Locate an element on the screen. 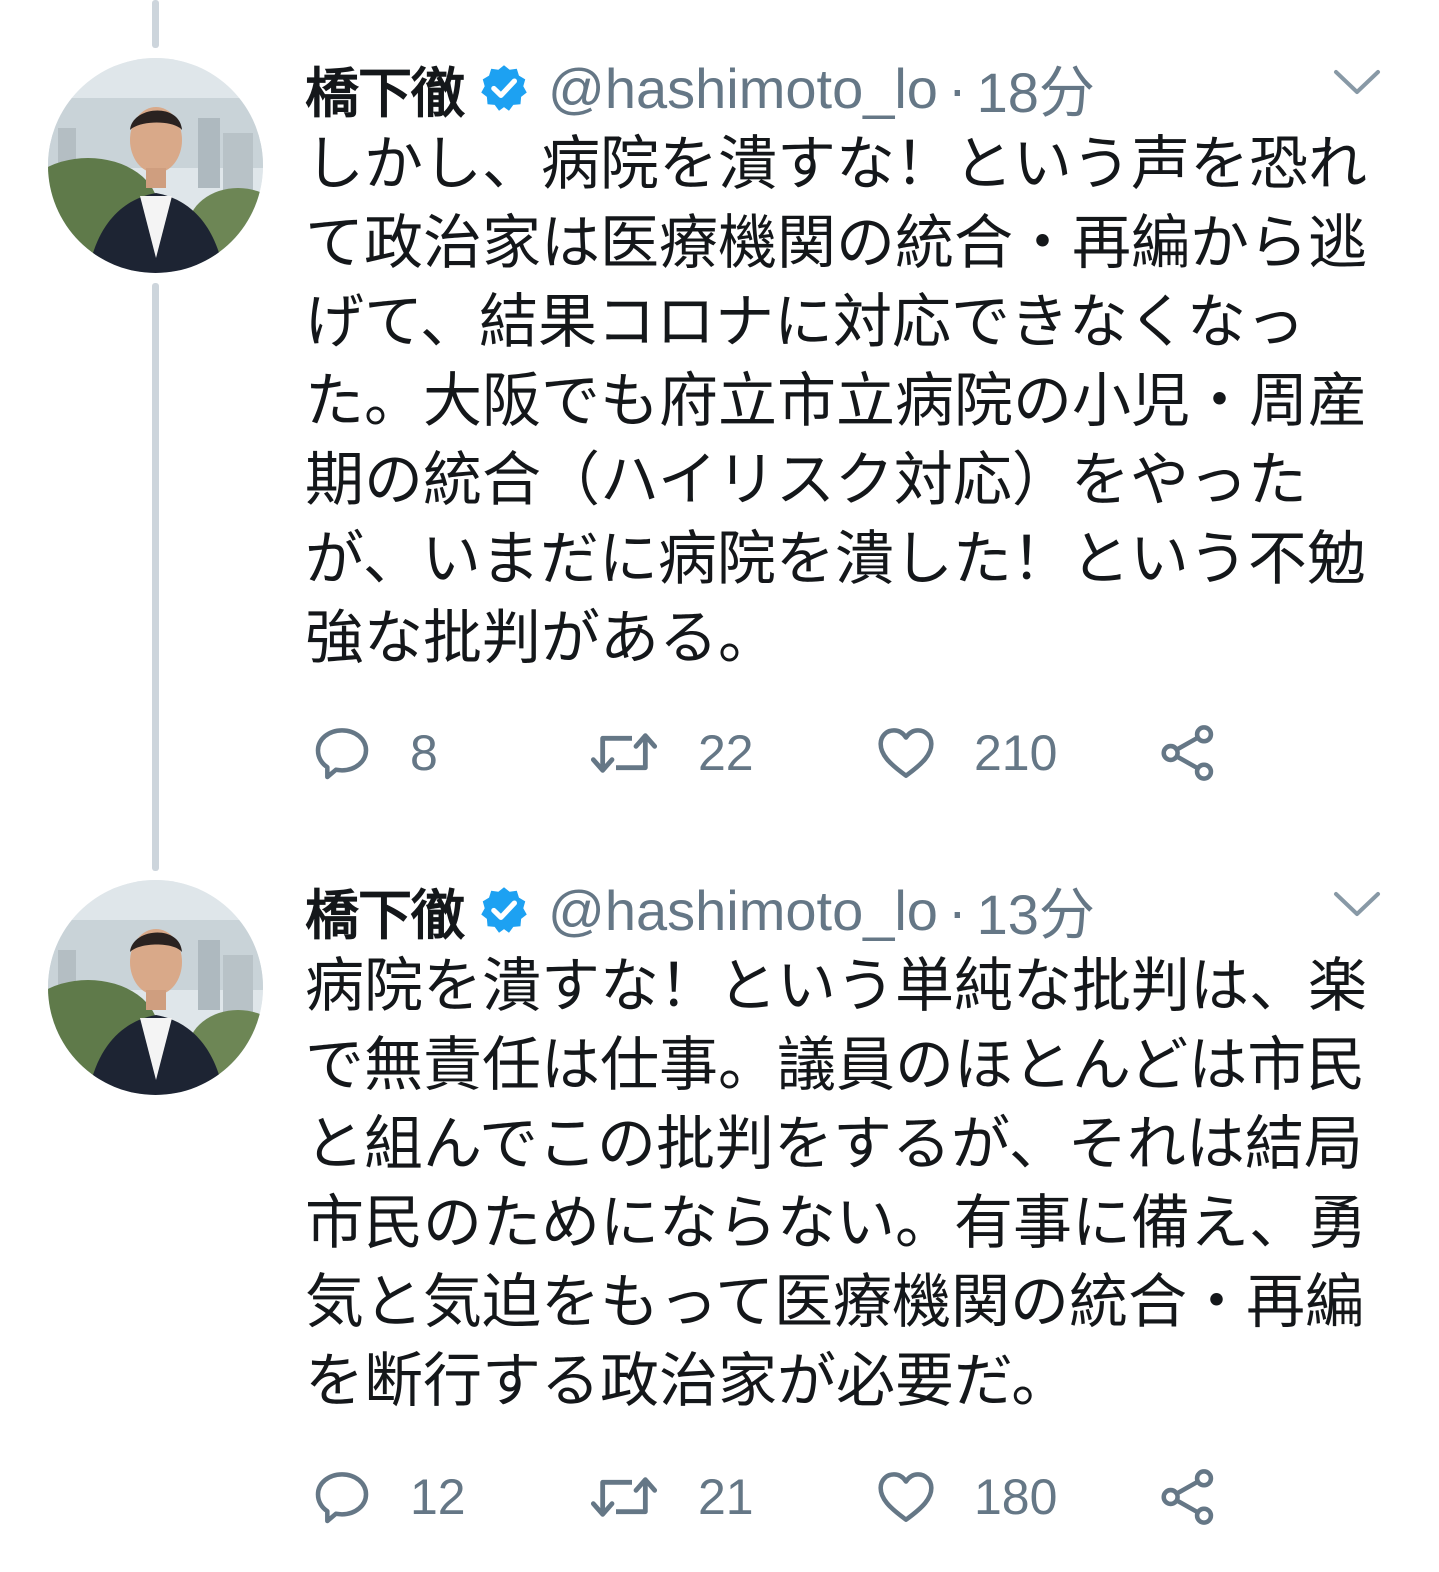  thread-line-top is located at coordinates (155, 24).